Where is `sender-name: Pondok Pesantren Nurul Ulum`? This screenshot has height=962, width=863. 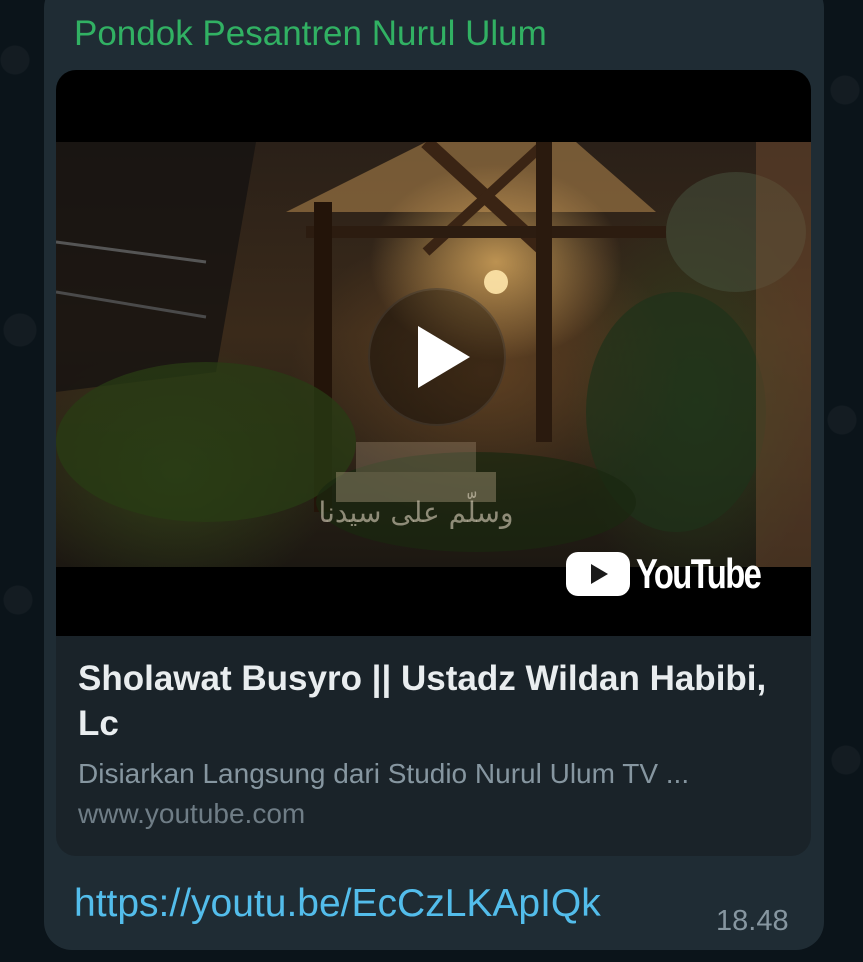
sender-name: Pondok Pesantren Nurul Ulum is located at coordinates (310, 34).